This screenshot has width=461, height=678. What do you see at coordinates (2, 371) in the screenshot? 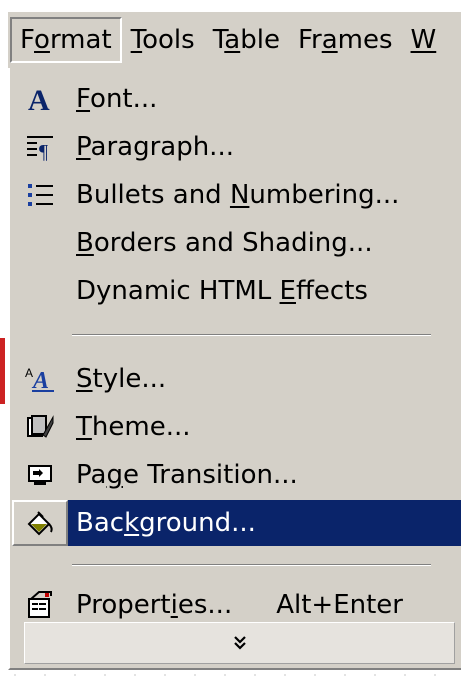
I see `document-margin-mark` at bounding box center [2, 371].